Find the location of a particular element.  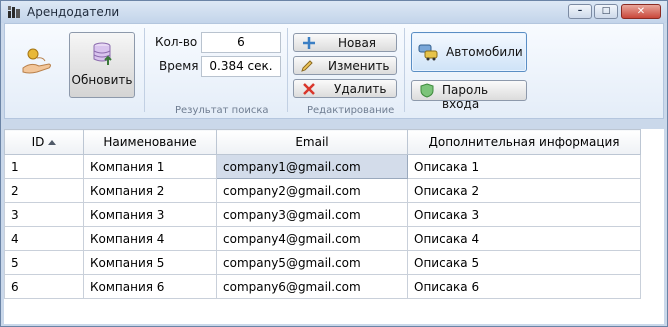

new-label: Новая is located at coordinates (357, 43).